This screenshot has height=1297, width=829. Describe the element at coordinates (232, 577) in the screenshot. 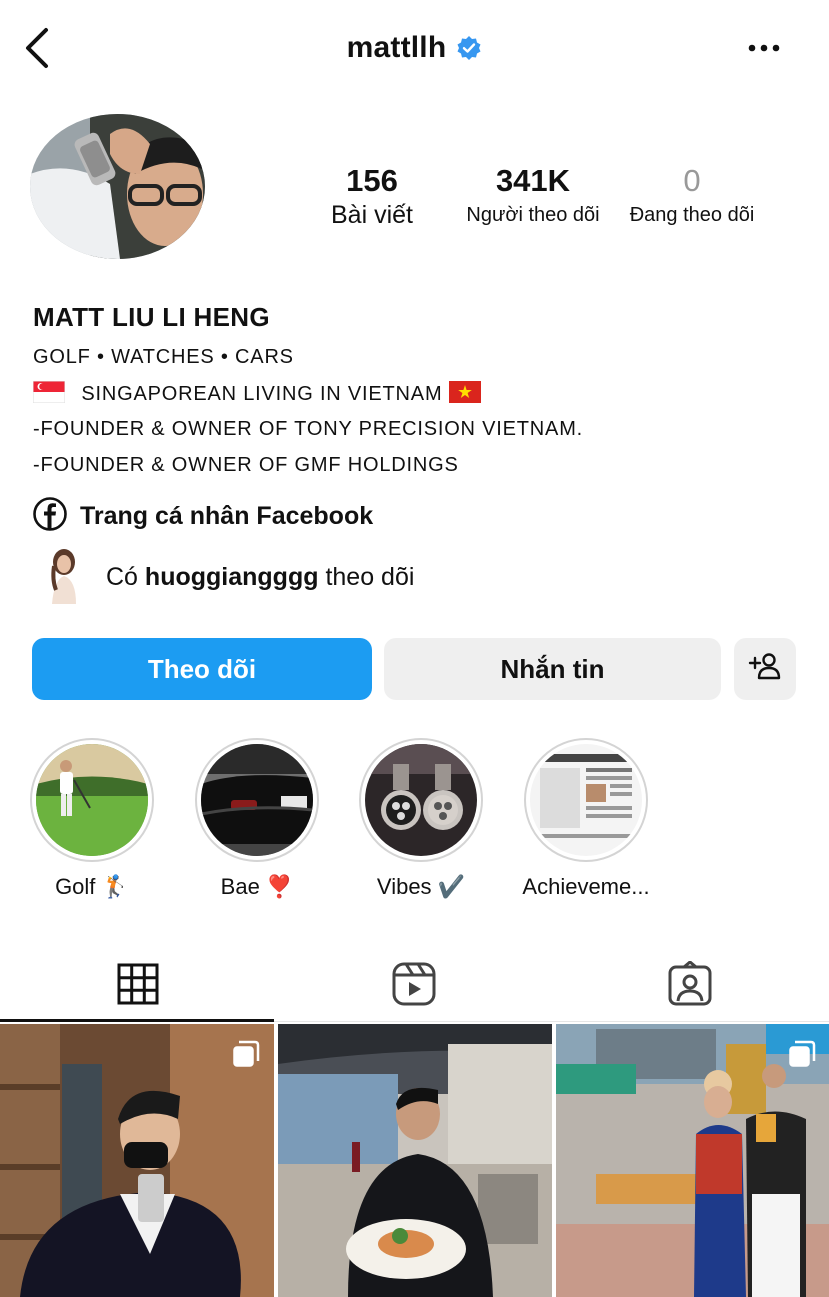

I see `followed-by-username: huoggiangggg` at that location.